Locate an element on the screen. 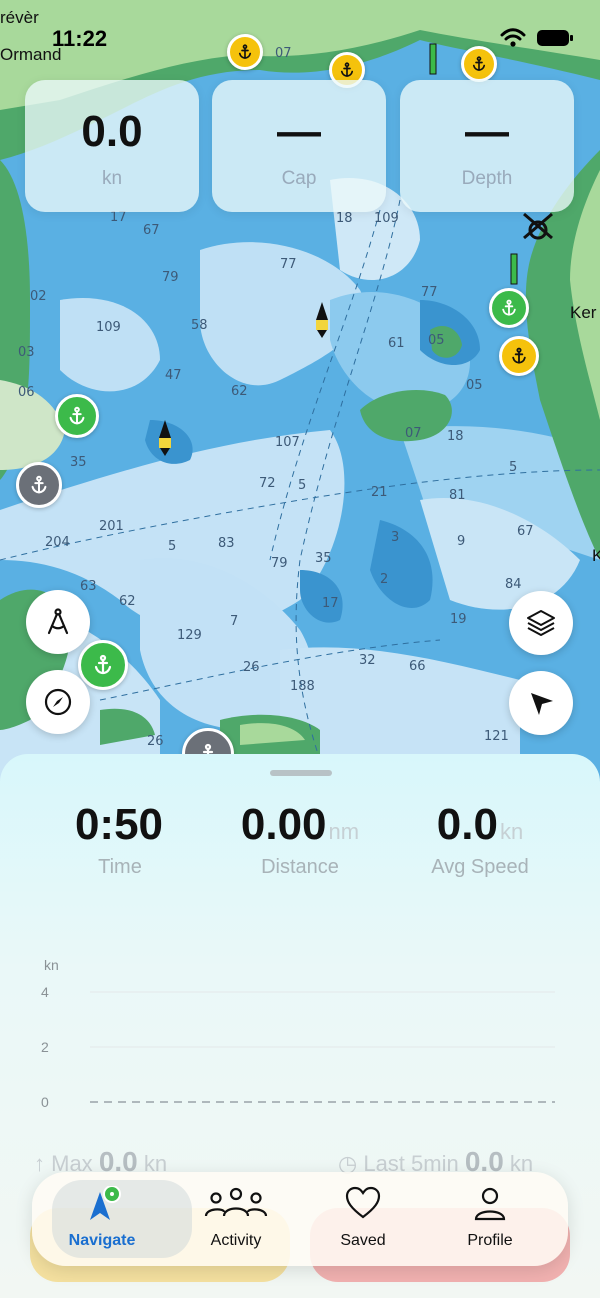 This screenshot has width=600, height=1298. depth-sounding: 84 is located at coordinates (513, 584).